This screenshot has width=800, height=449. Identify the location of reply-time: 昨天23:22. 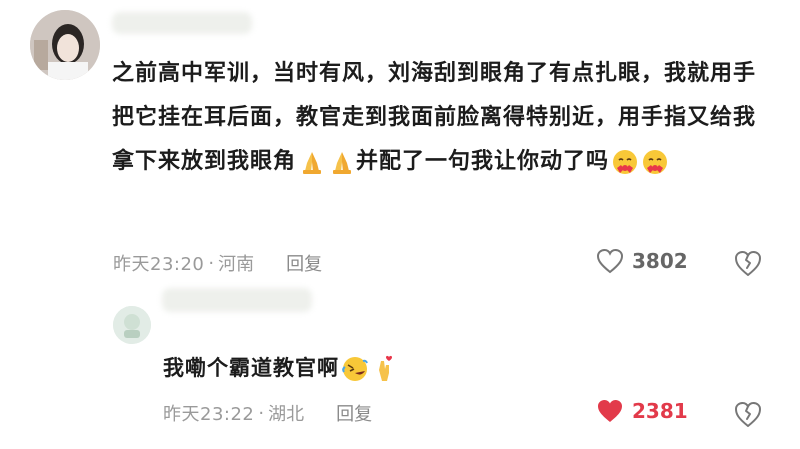
(209, 414).